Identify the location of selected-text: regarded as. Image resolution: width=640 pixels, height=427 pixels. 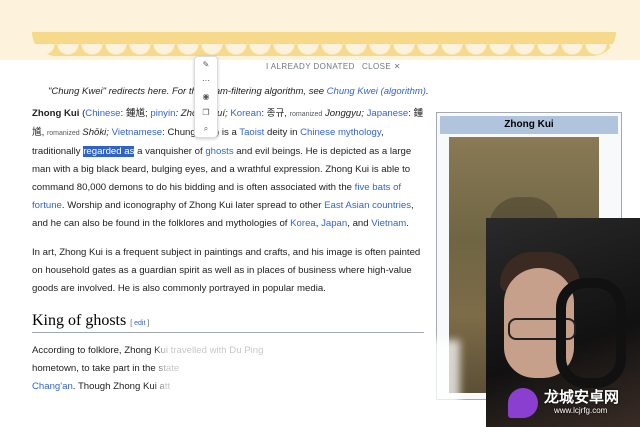
(109, 151).